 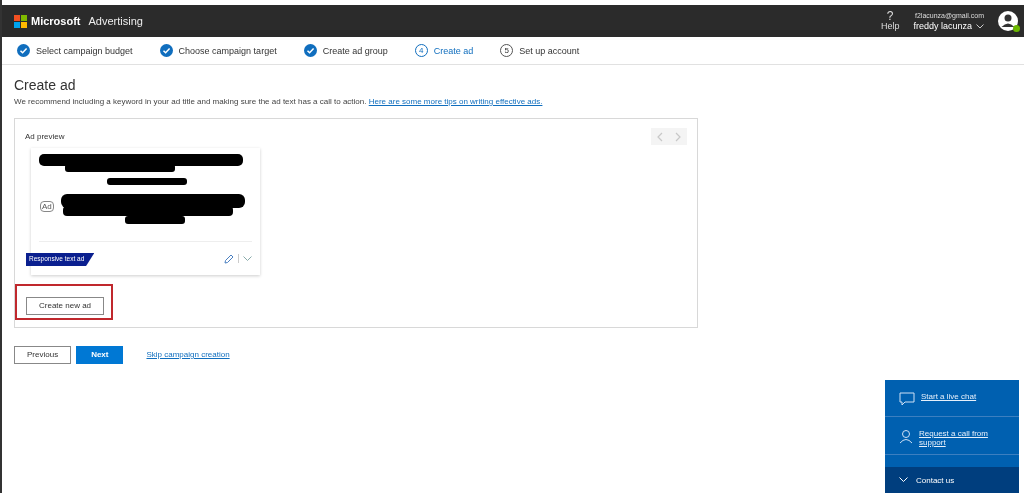 What do you see at coordinates (115, 21) in the screenshot?
I see `product-name: Advertising` at bounding box center [115, 21].